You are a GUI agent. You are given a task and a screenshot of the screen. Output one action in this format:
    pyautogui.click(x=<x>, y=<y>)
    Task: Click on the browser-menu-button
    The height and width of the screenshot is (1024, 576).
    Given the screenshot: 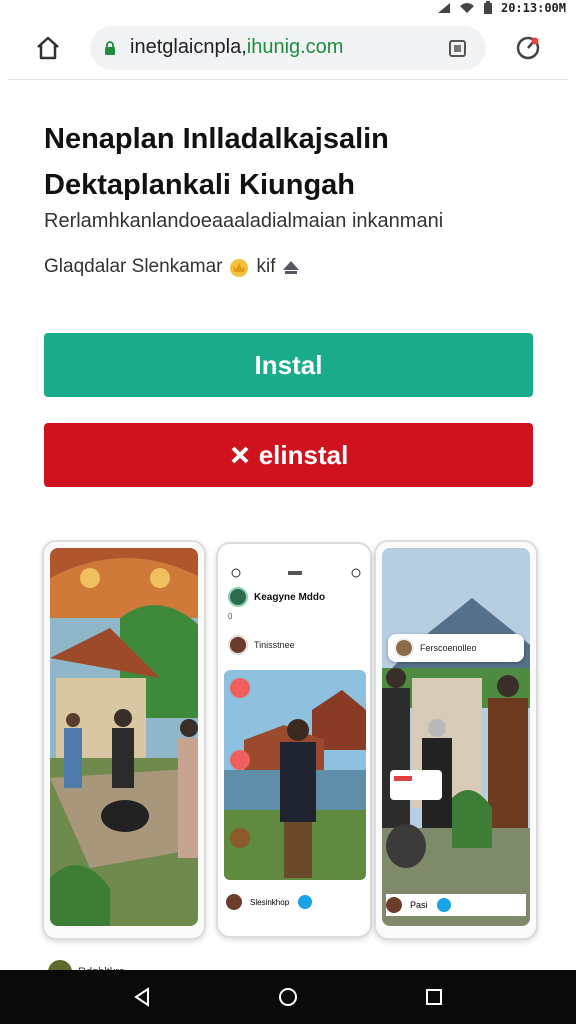 What is the action you would take?
    pyautogui.click(x=528, y=48)
    